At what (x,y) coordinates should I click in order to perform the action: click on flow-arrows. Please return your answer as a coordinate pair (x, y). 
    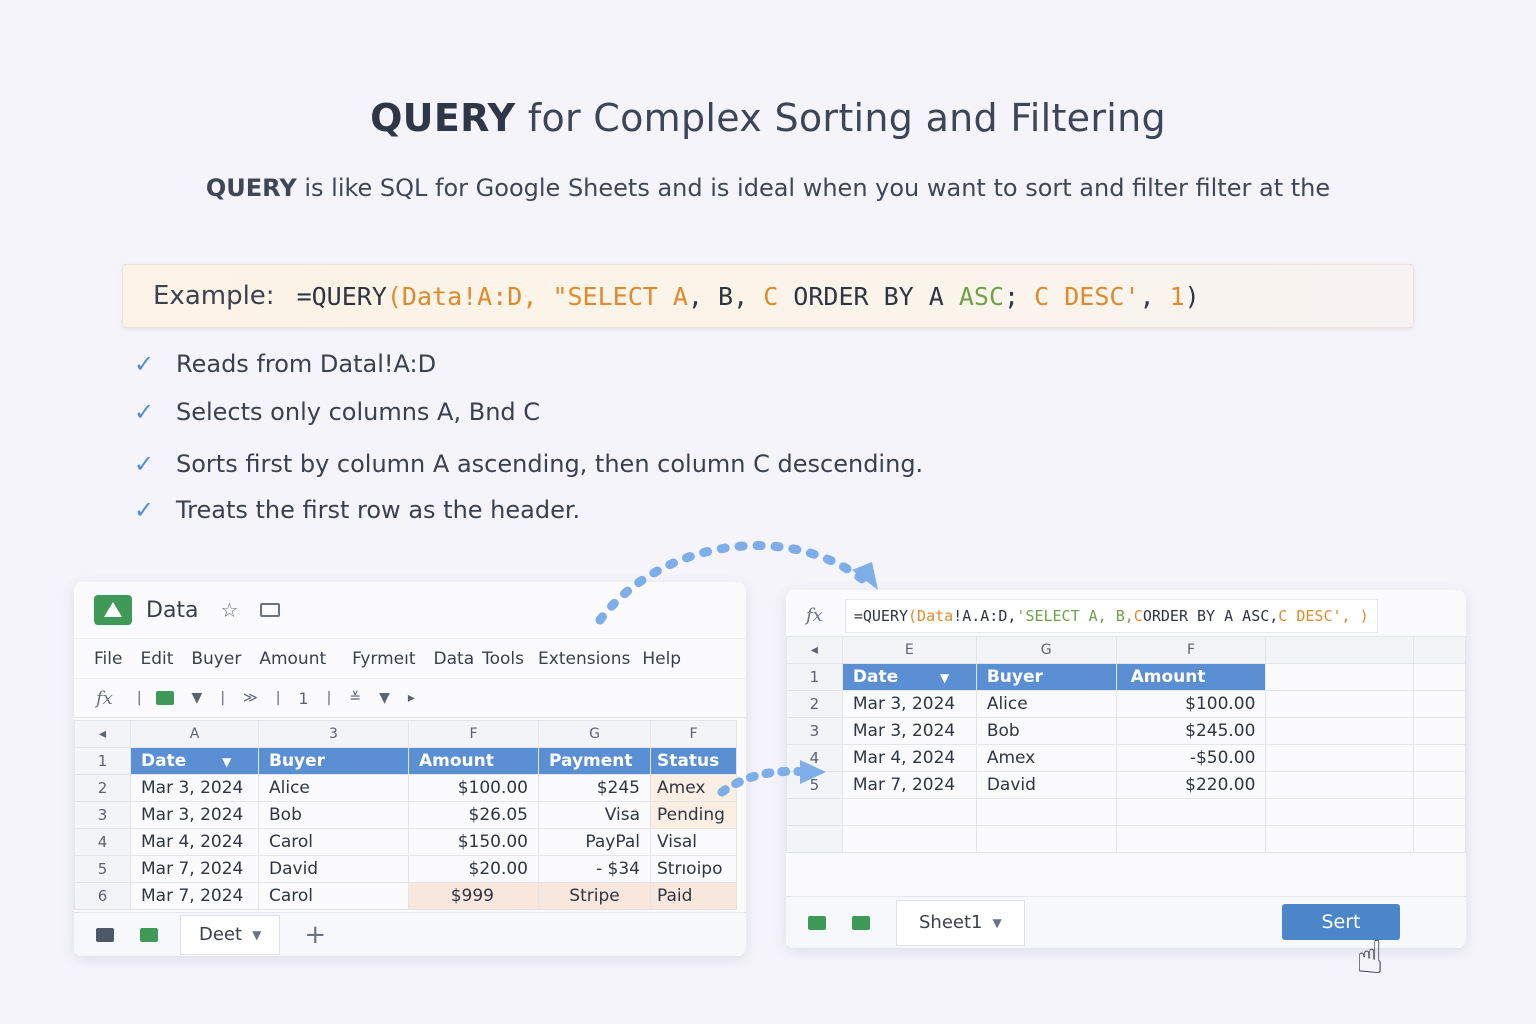
    Looking at the image, I should click on (736, 669).